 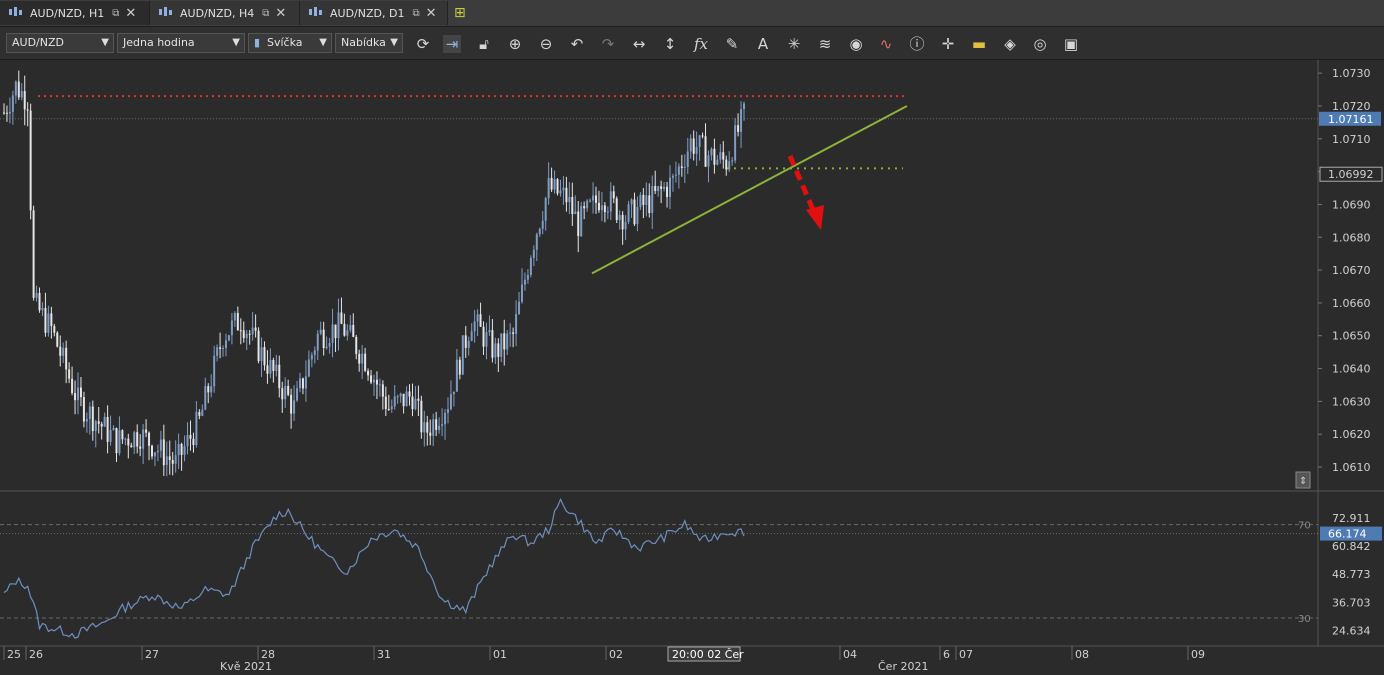 I want to click on timeframe-select: Jedna hodina ▼, so click(x=181, y=43).